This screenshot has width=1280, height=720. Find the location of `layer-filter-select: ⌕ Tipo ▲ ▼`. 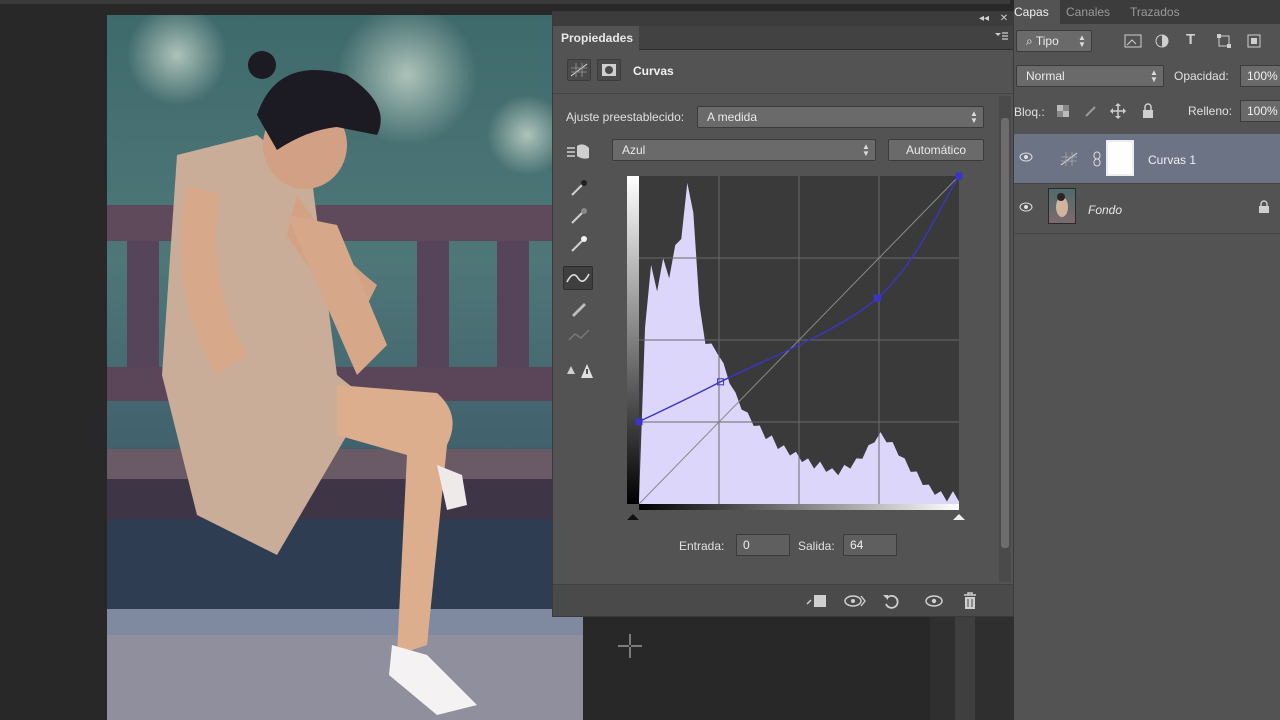

layer-filter-select: ⌕ Tipo ▲ ▼ is located at coordinates (1054, 41).